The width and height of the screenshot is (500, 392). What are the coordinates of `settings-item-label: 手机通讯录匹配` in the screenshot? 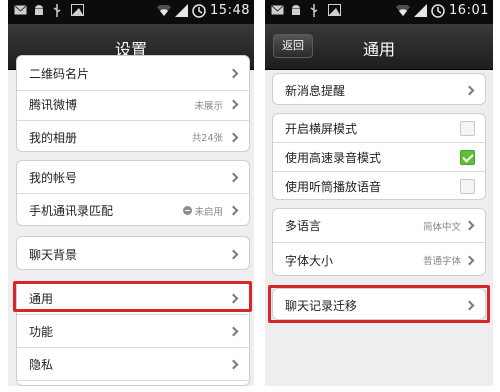 It's located at (71, 211).